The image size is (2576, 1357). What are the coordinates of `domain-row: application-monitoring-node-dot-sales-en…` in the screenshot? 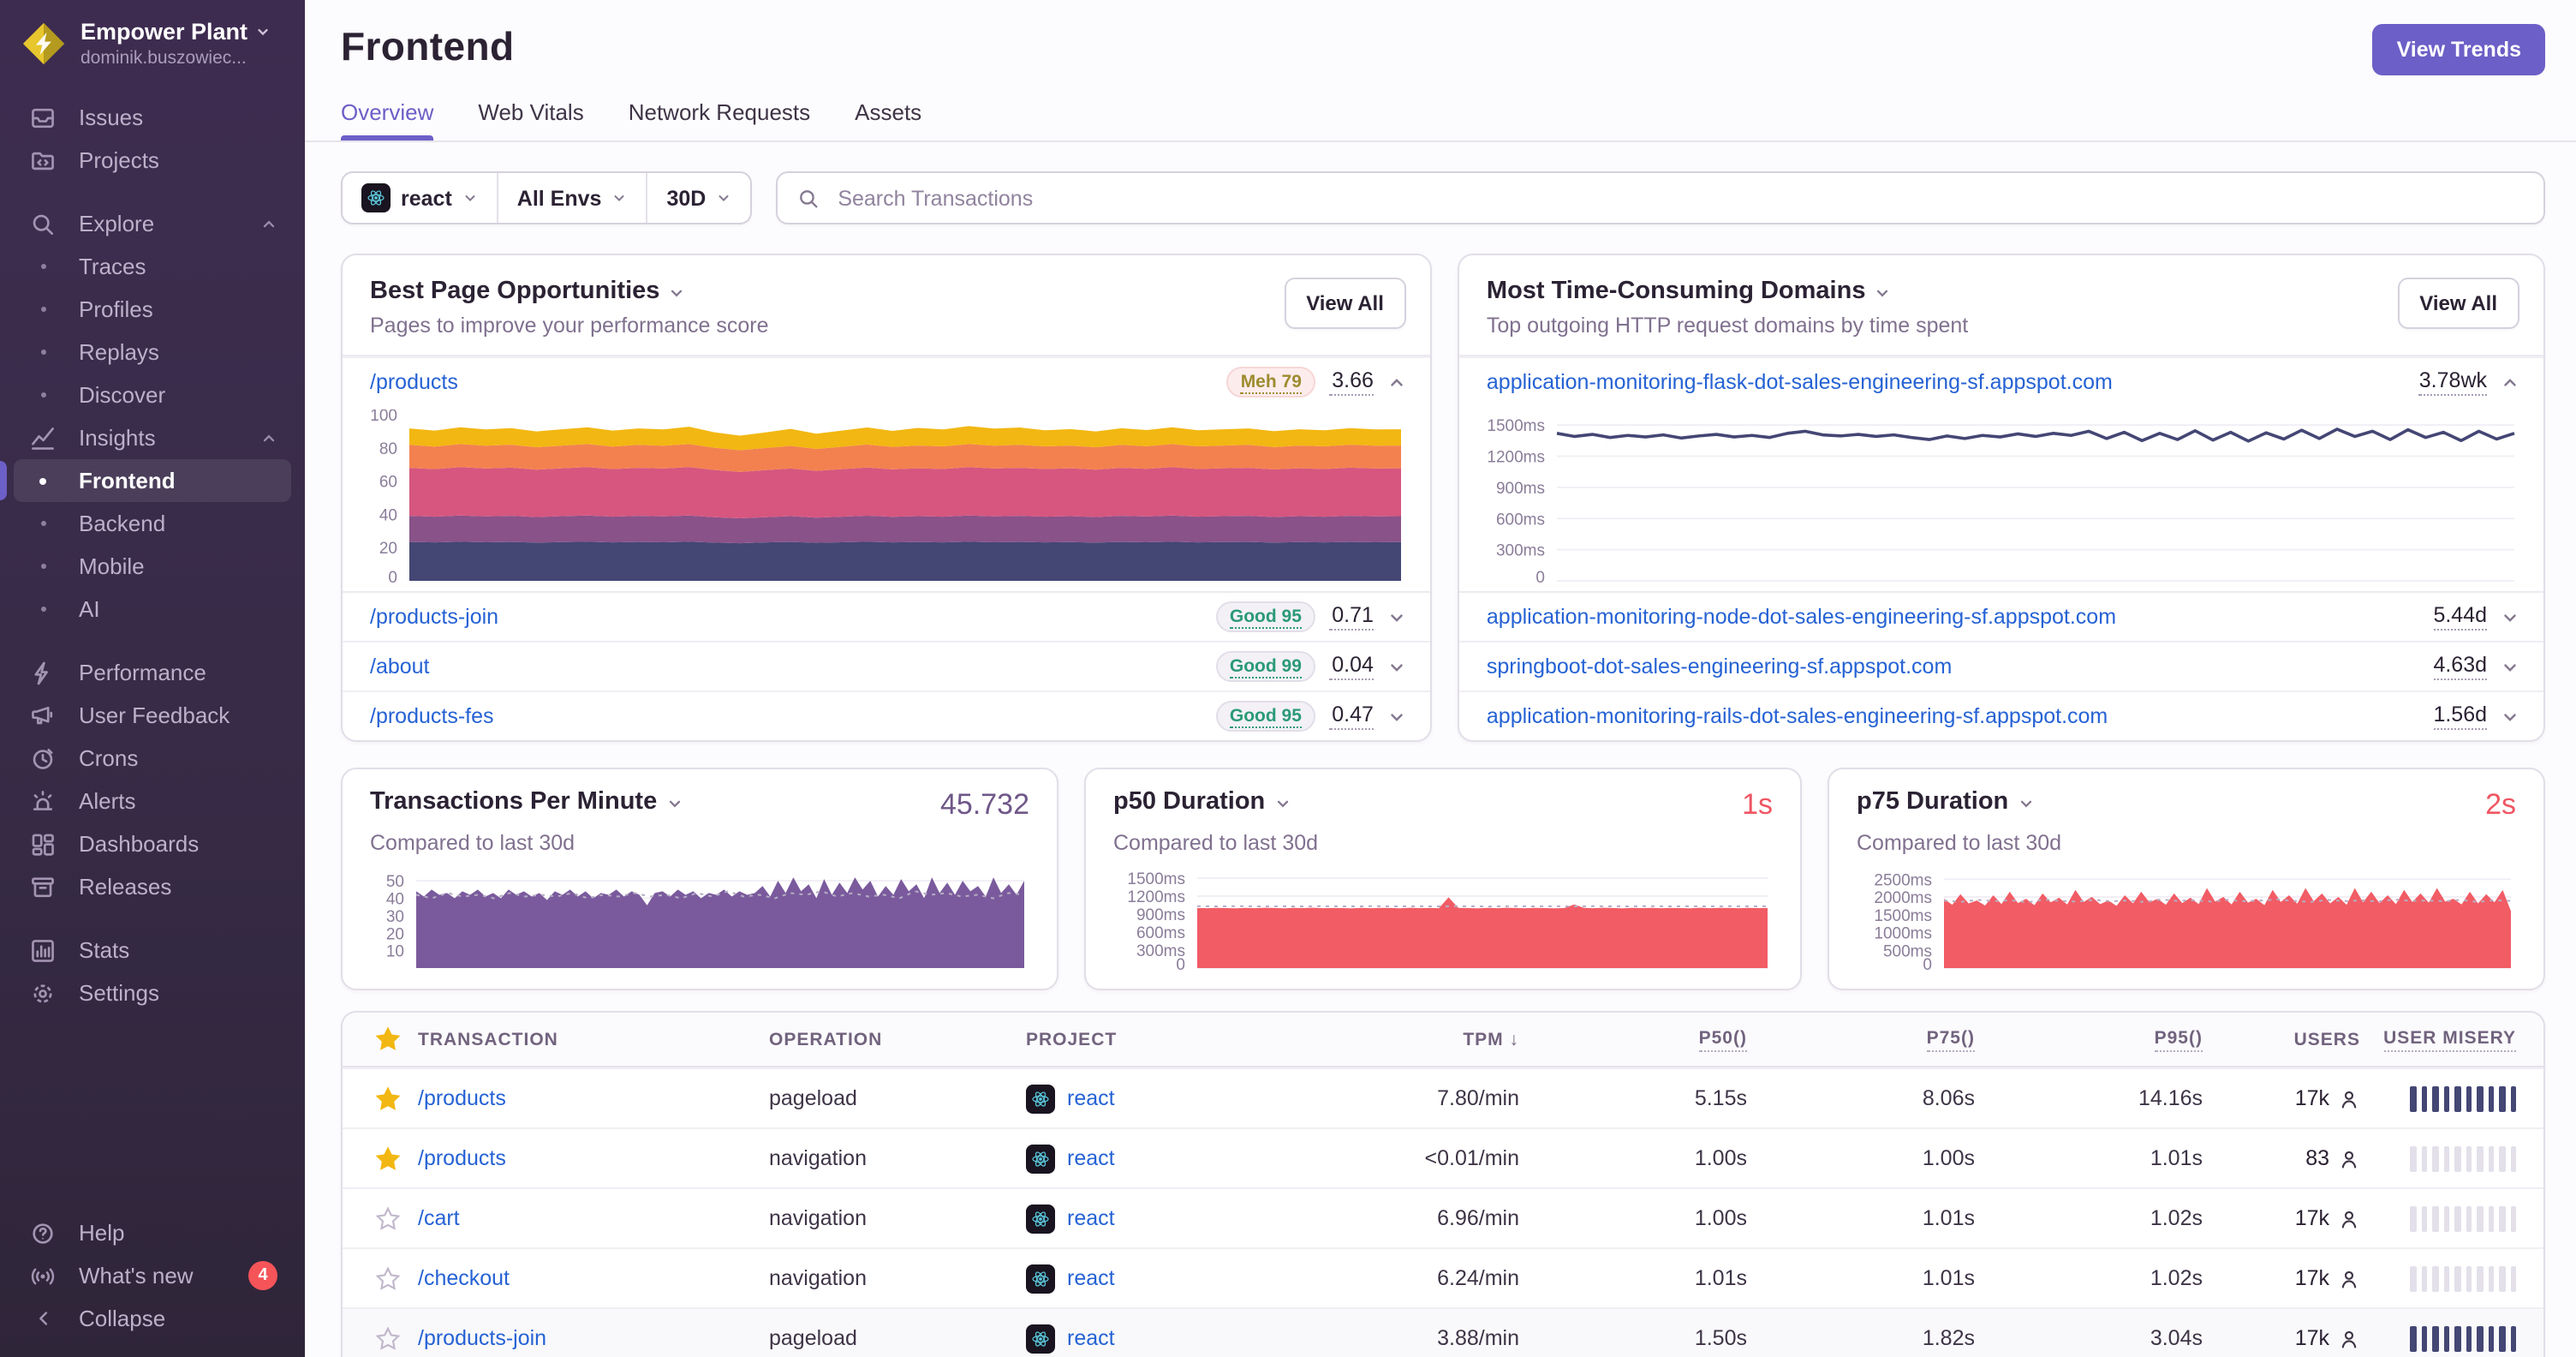 It's located at (2001, 616).